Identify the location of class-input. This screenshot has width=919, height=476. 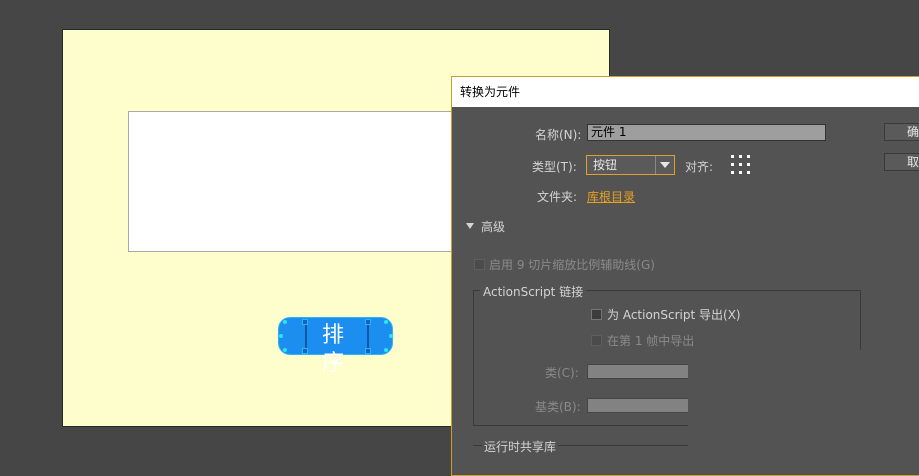
(638, 371).